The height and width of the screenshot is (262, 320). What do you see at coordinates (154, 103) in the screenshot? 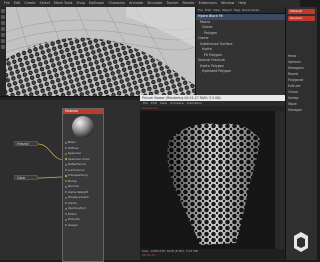
I see `viewer-menu-item: Edit` at bounding box center [154, 103].